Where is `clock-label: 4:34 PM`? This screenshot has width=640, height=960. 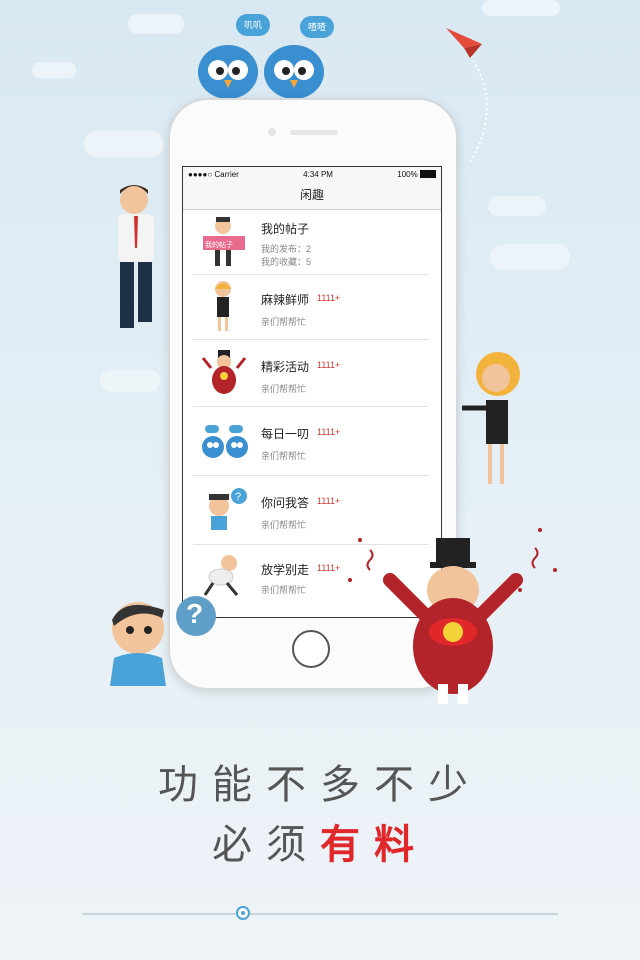
clock-label: 4:34 PM is located at coordinates (318, 174).